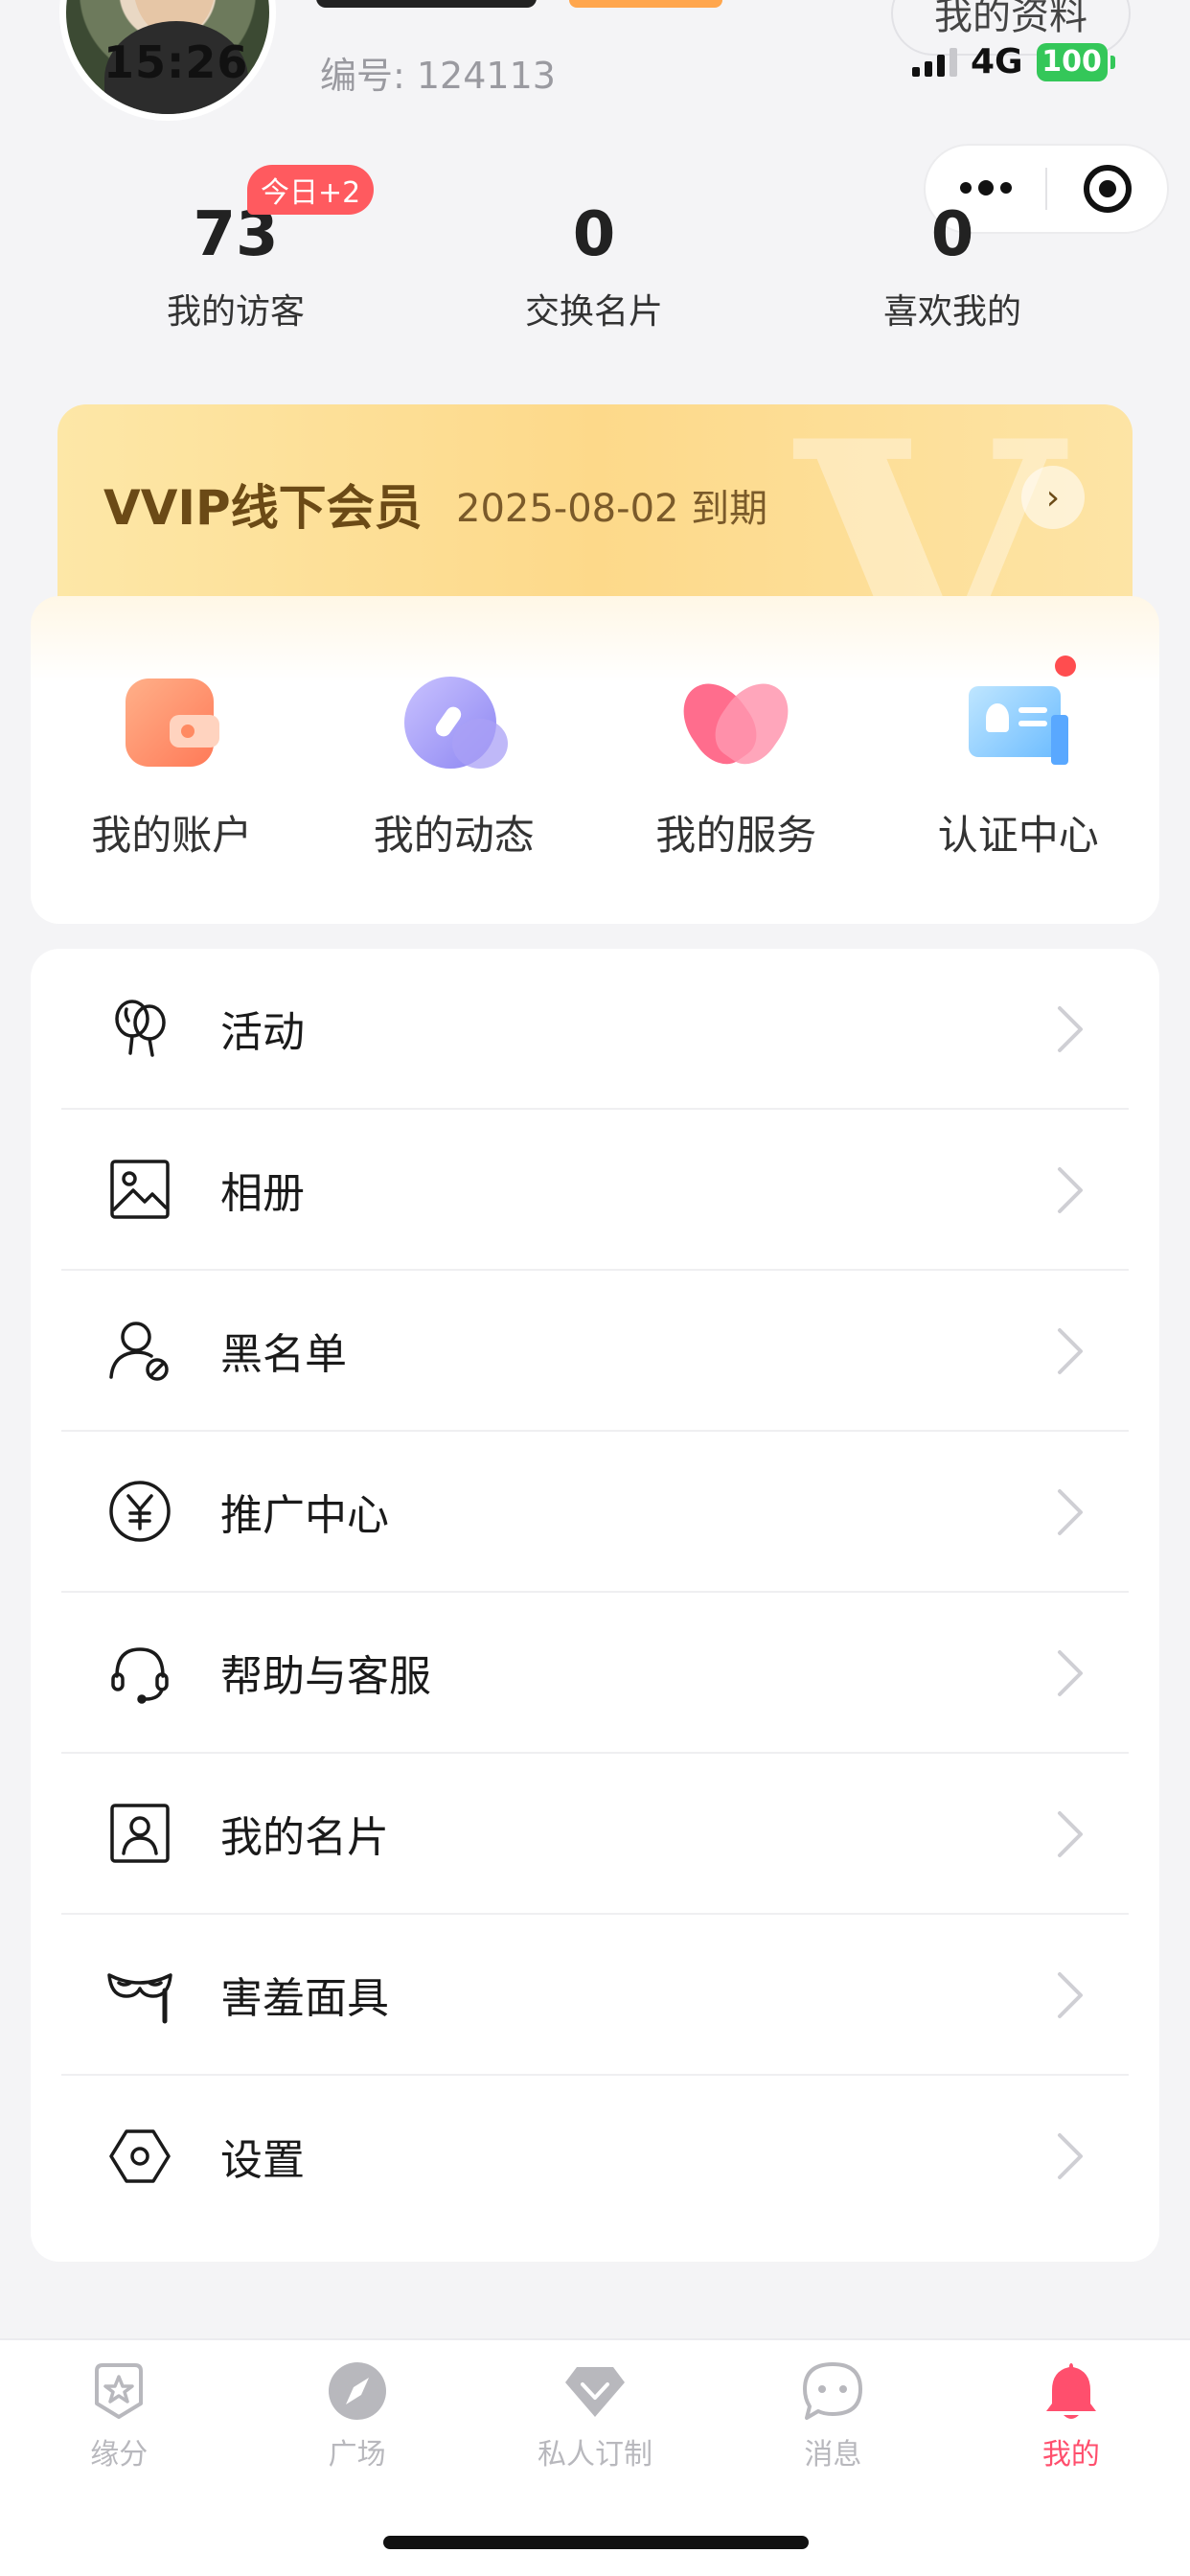 Image resolution: width=1190 pixels, height=2576 pixels. What do you see at coordinates (997, 62) in the screenshot?
I see `network-type: 4G` at bounding box center [997, 62].